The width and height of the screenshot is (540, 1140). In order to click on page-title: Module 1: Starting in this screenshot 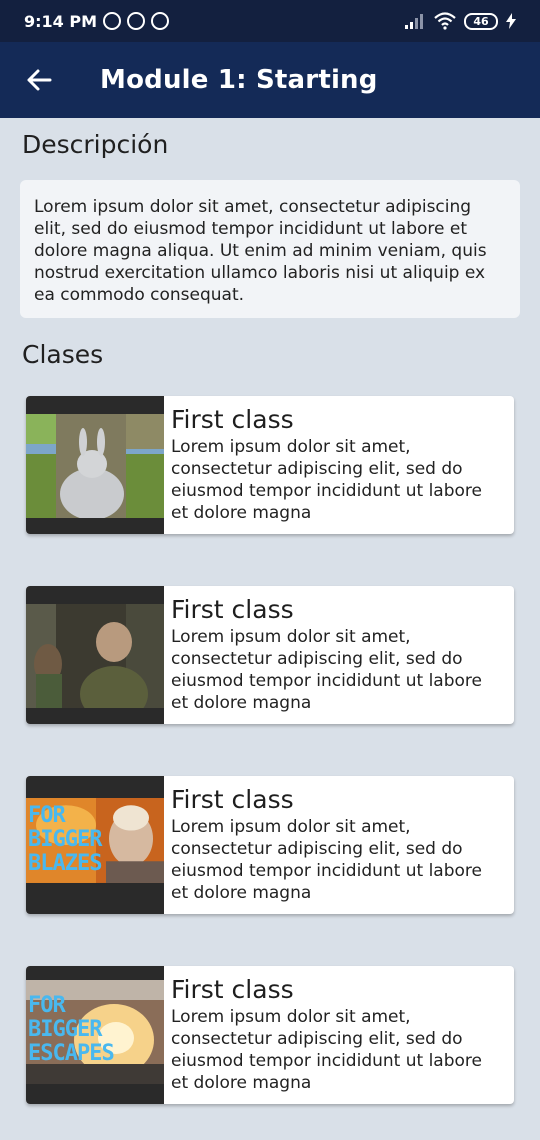, I will do `click(239, 80)`.